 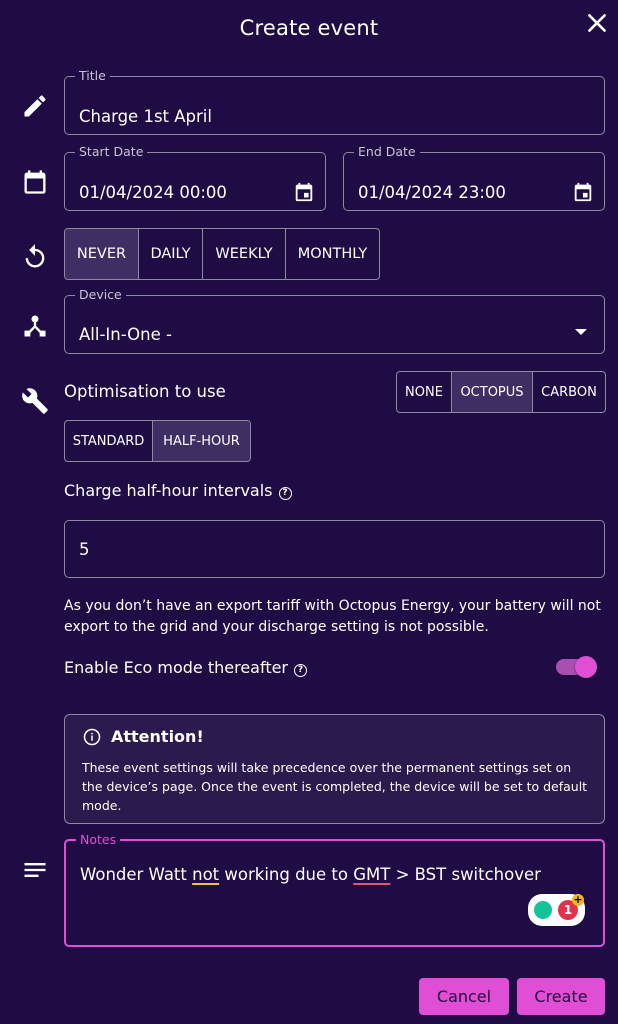 I want to click on eco-label-row: Enable Eco mode thereafter?, so click(x=186, y=667).